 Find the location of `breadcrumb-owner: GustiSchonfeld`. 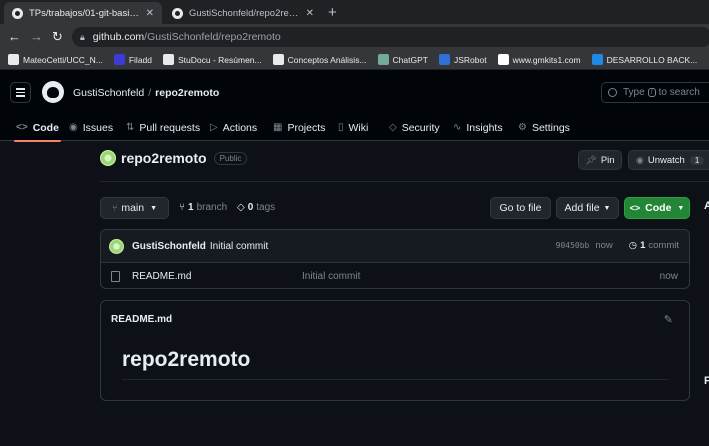

breadcrumb-owner: GustiSchonfeld is located at coordinates (108, 93).